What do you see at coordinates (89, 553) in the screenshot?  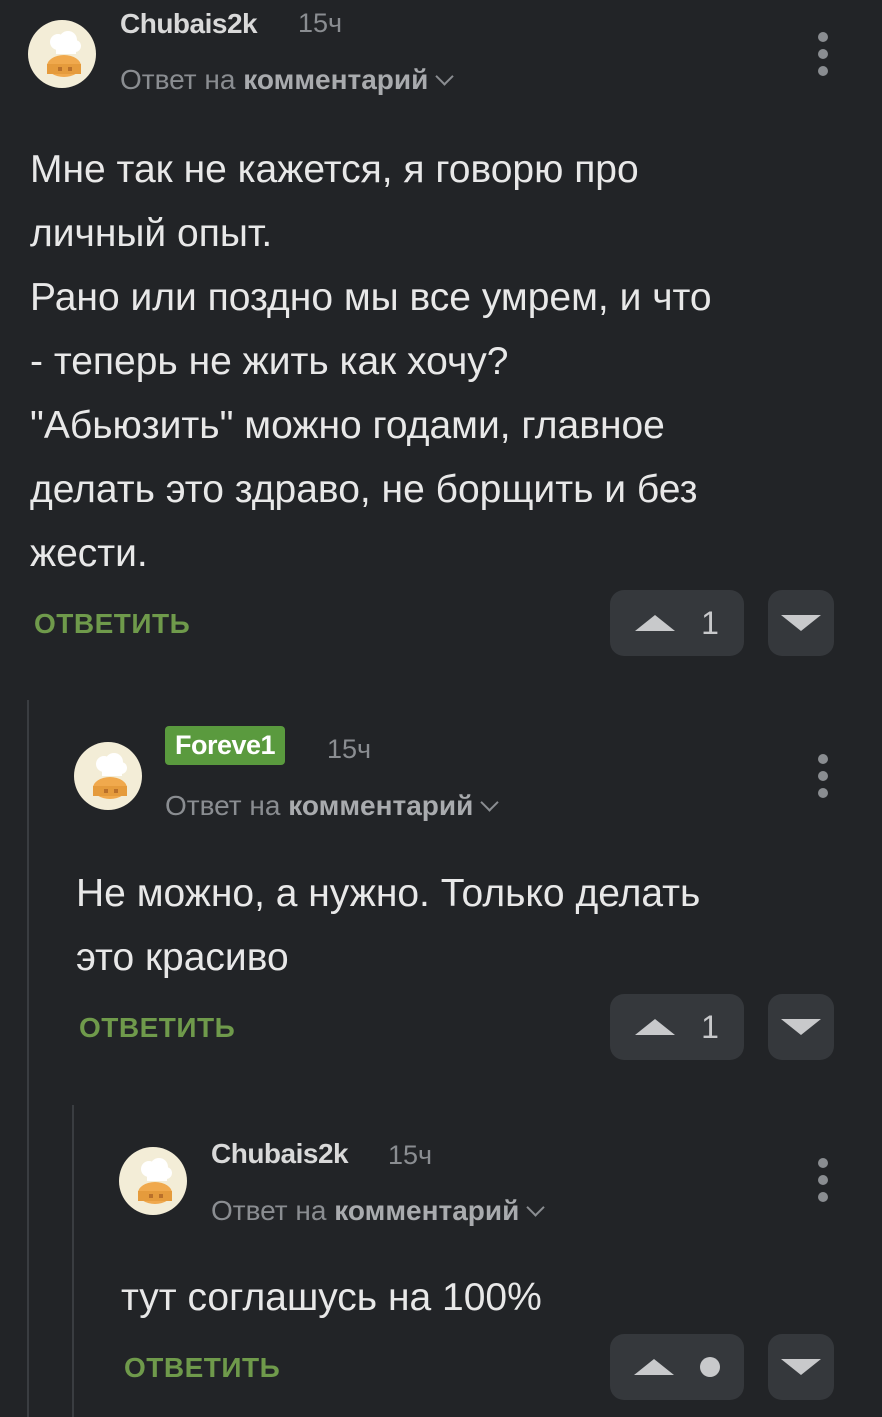 I see `comment-text-line: жести.` at bounding box center [89, 553].